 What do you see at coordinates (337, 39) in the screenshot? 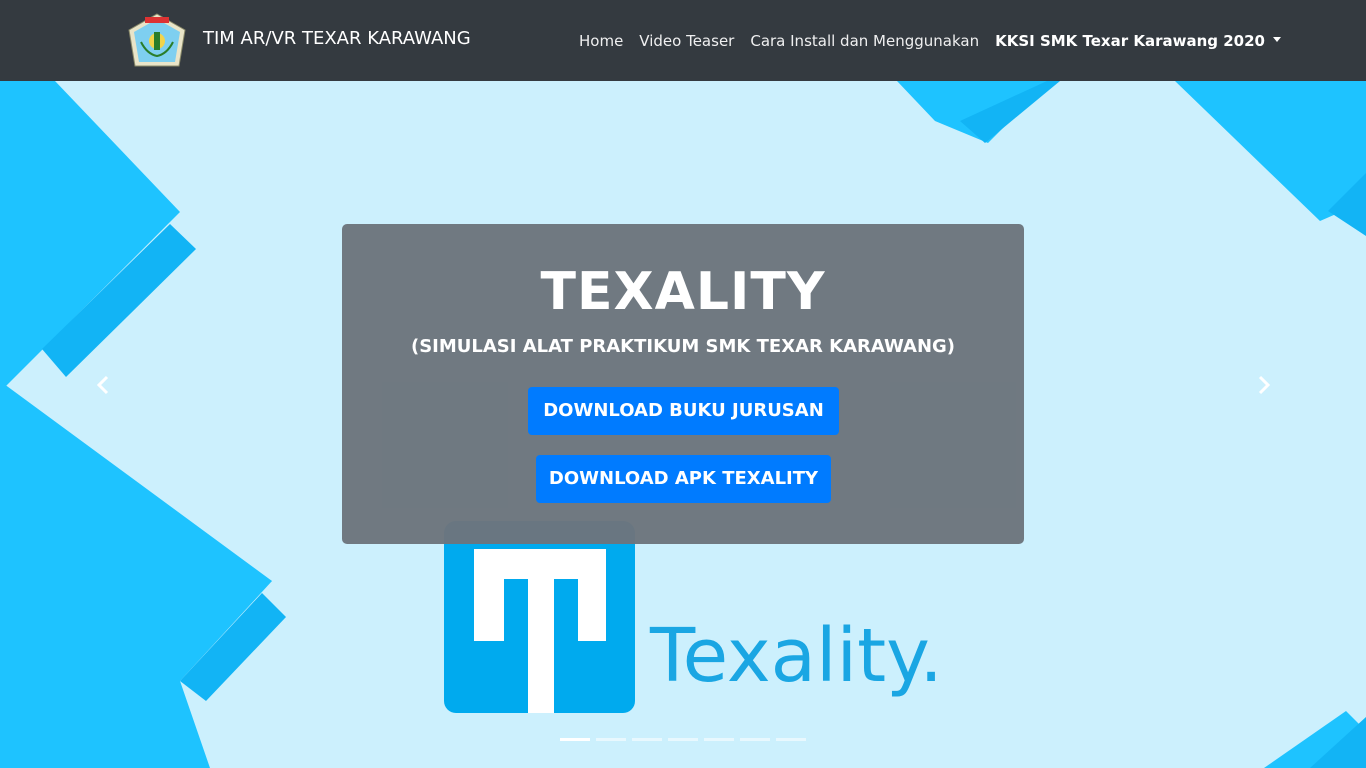
I see `brand-title: TIM AR/VR TEXAR KARAWANG` at bounding box center [337, 39].